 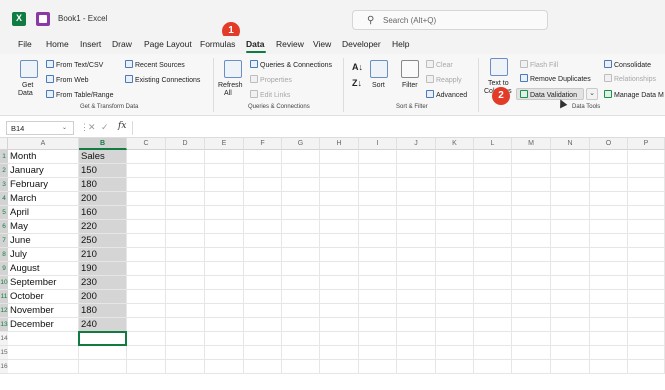 I want to click on cell-f12, so click(x=263, y=311).